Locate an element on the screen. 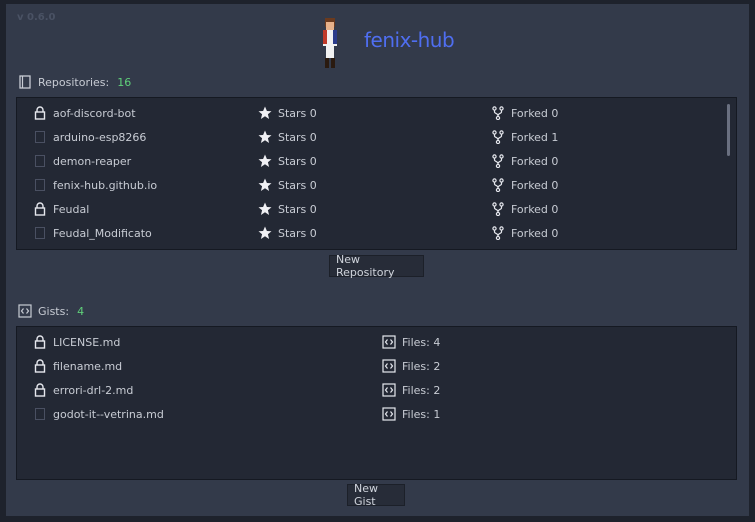 This screenshot has width=755, height=522. repositories-label: Repositories: is located at coordinates (74, 82).